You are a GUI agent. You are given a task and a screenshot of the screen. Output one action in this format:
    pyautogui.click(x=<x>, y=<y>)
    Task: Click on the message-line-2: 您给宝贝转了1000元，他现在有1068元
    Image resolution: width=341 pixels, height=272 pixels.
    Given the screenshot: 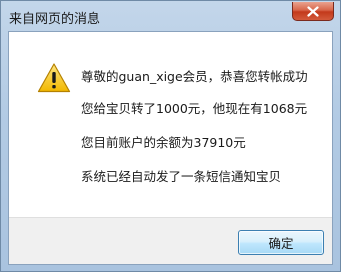 What is the action you would take?
    pyautogui.click(x=194, y=108)
    